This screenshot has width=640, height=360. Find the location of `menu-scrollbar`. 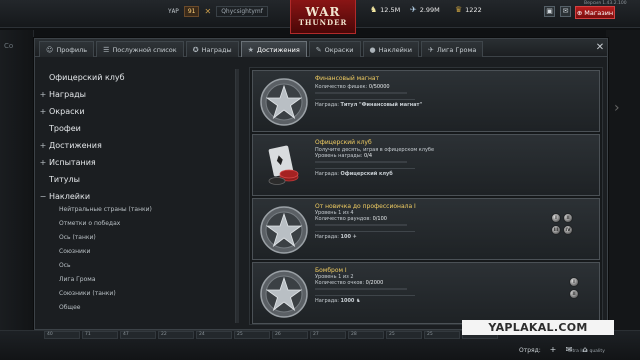

menu-scrollbar is located at coordinates (237, 196).